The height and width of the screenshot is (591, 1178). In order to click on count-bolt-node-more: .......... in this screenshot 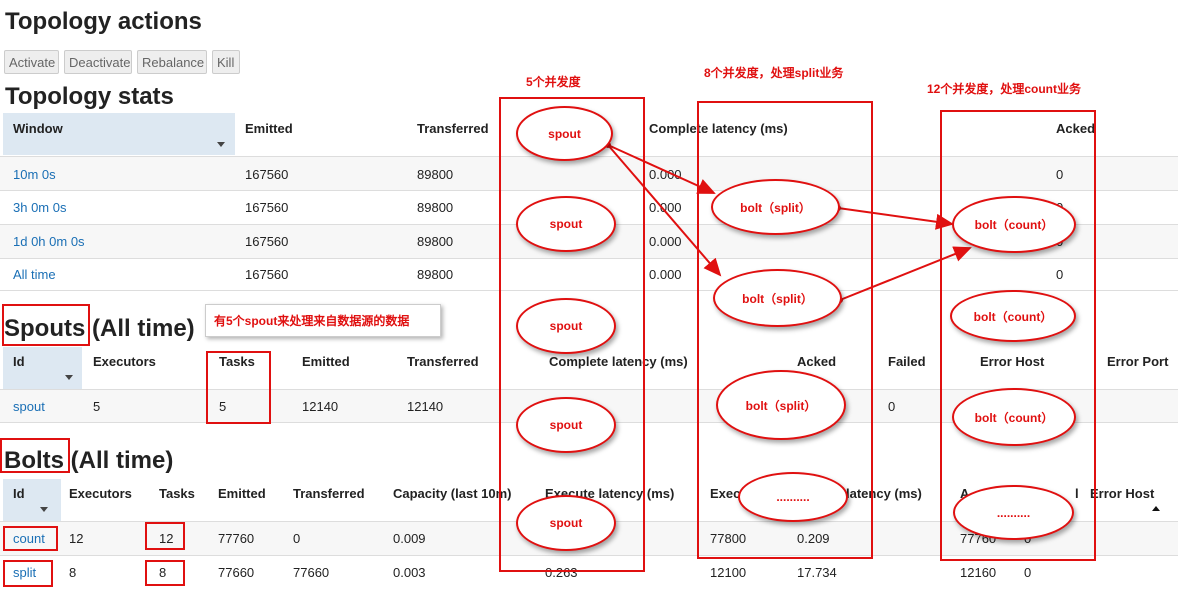, I will do `click(1013, 512)`.